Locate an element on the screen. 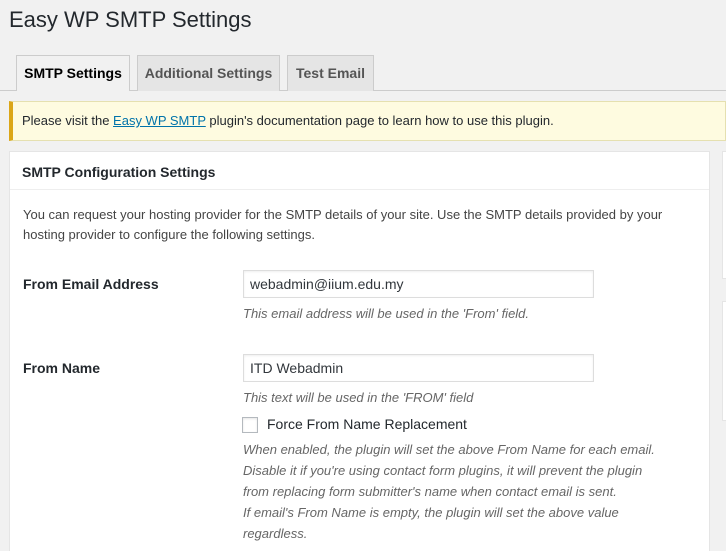 This screenshot has height=551, width=726. tab-additional-settings: Additional Settings is located at coordinates (208, 73).